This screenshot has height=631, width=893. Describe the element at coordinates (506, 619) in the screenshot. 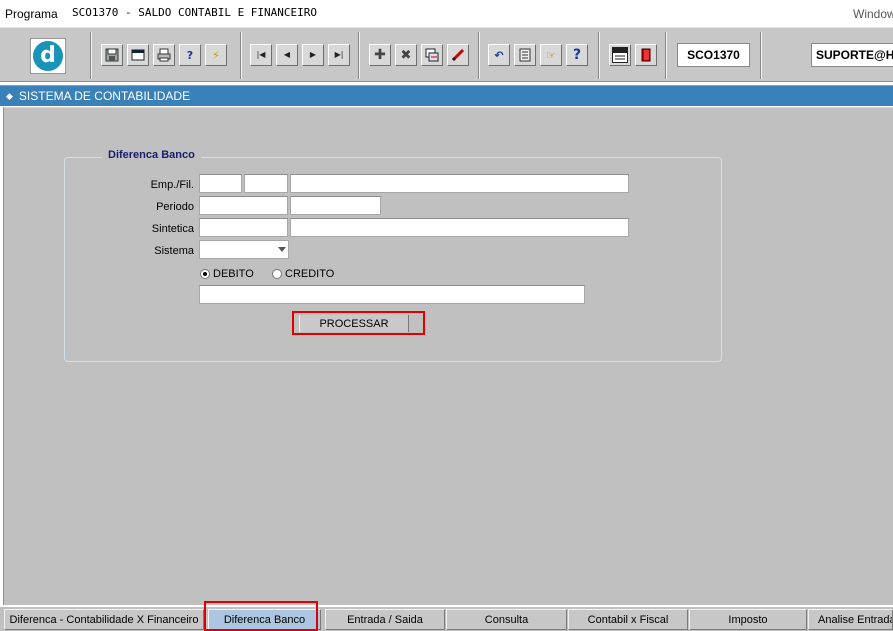

I see `tab-consulta: Consulta` at that location.